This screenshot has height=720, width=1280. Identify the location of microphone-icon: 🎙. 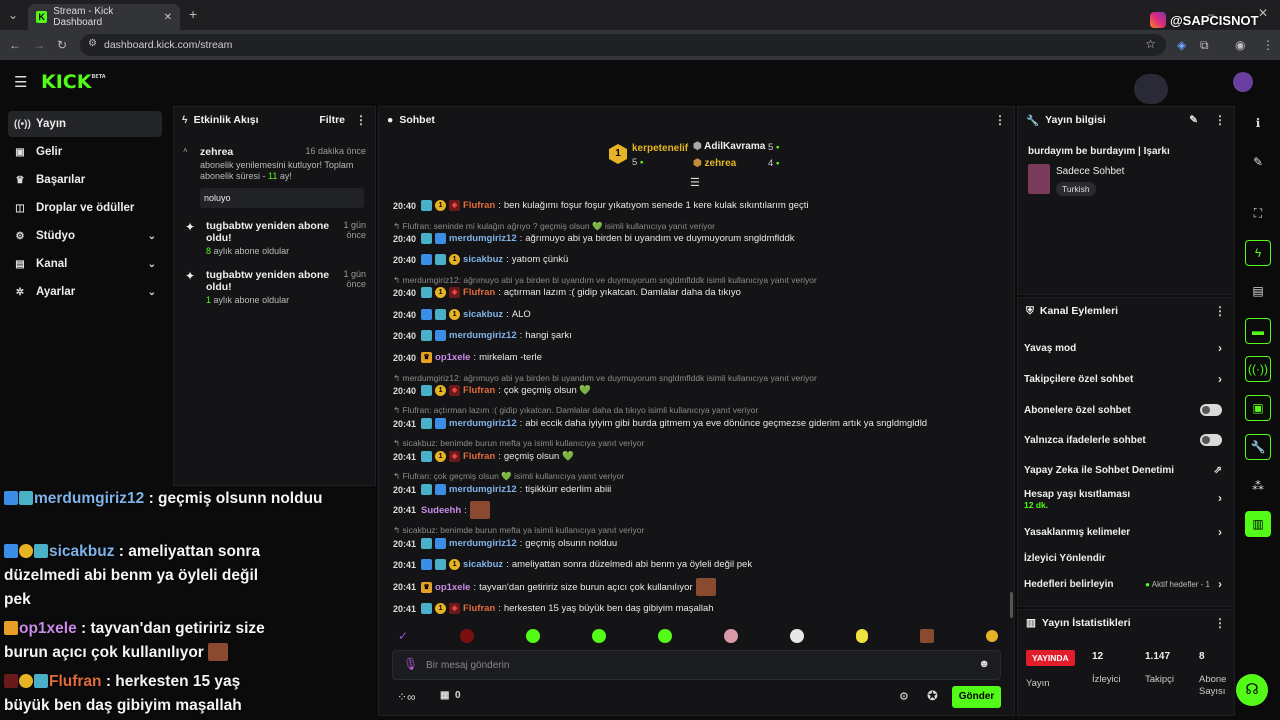
(410, 664).